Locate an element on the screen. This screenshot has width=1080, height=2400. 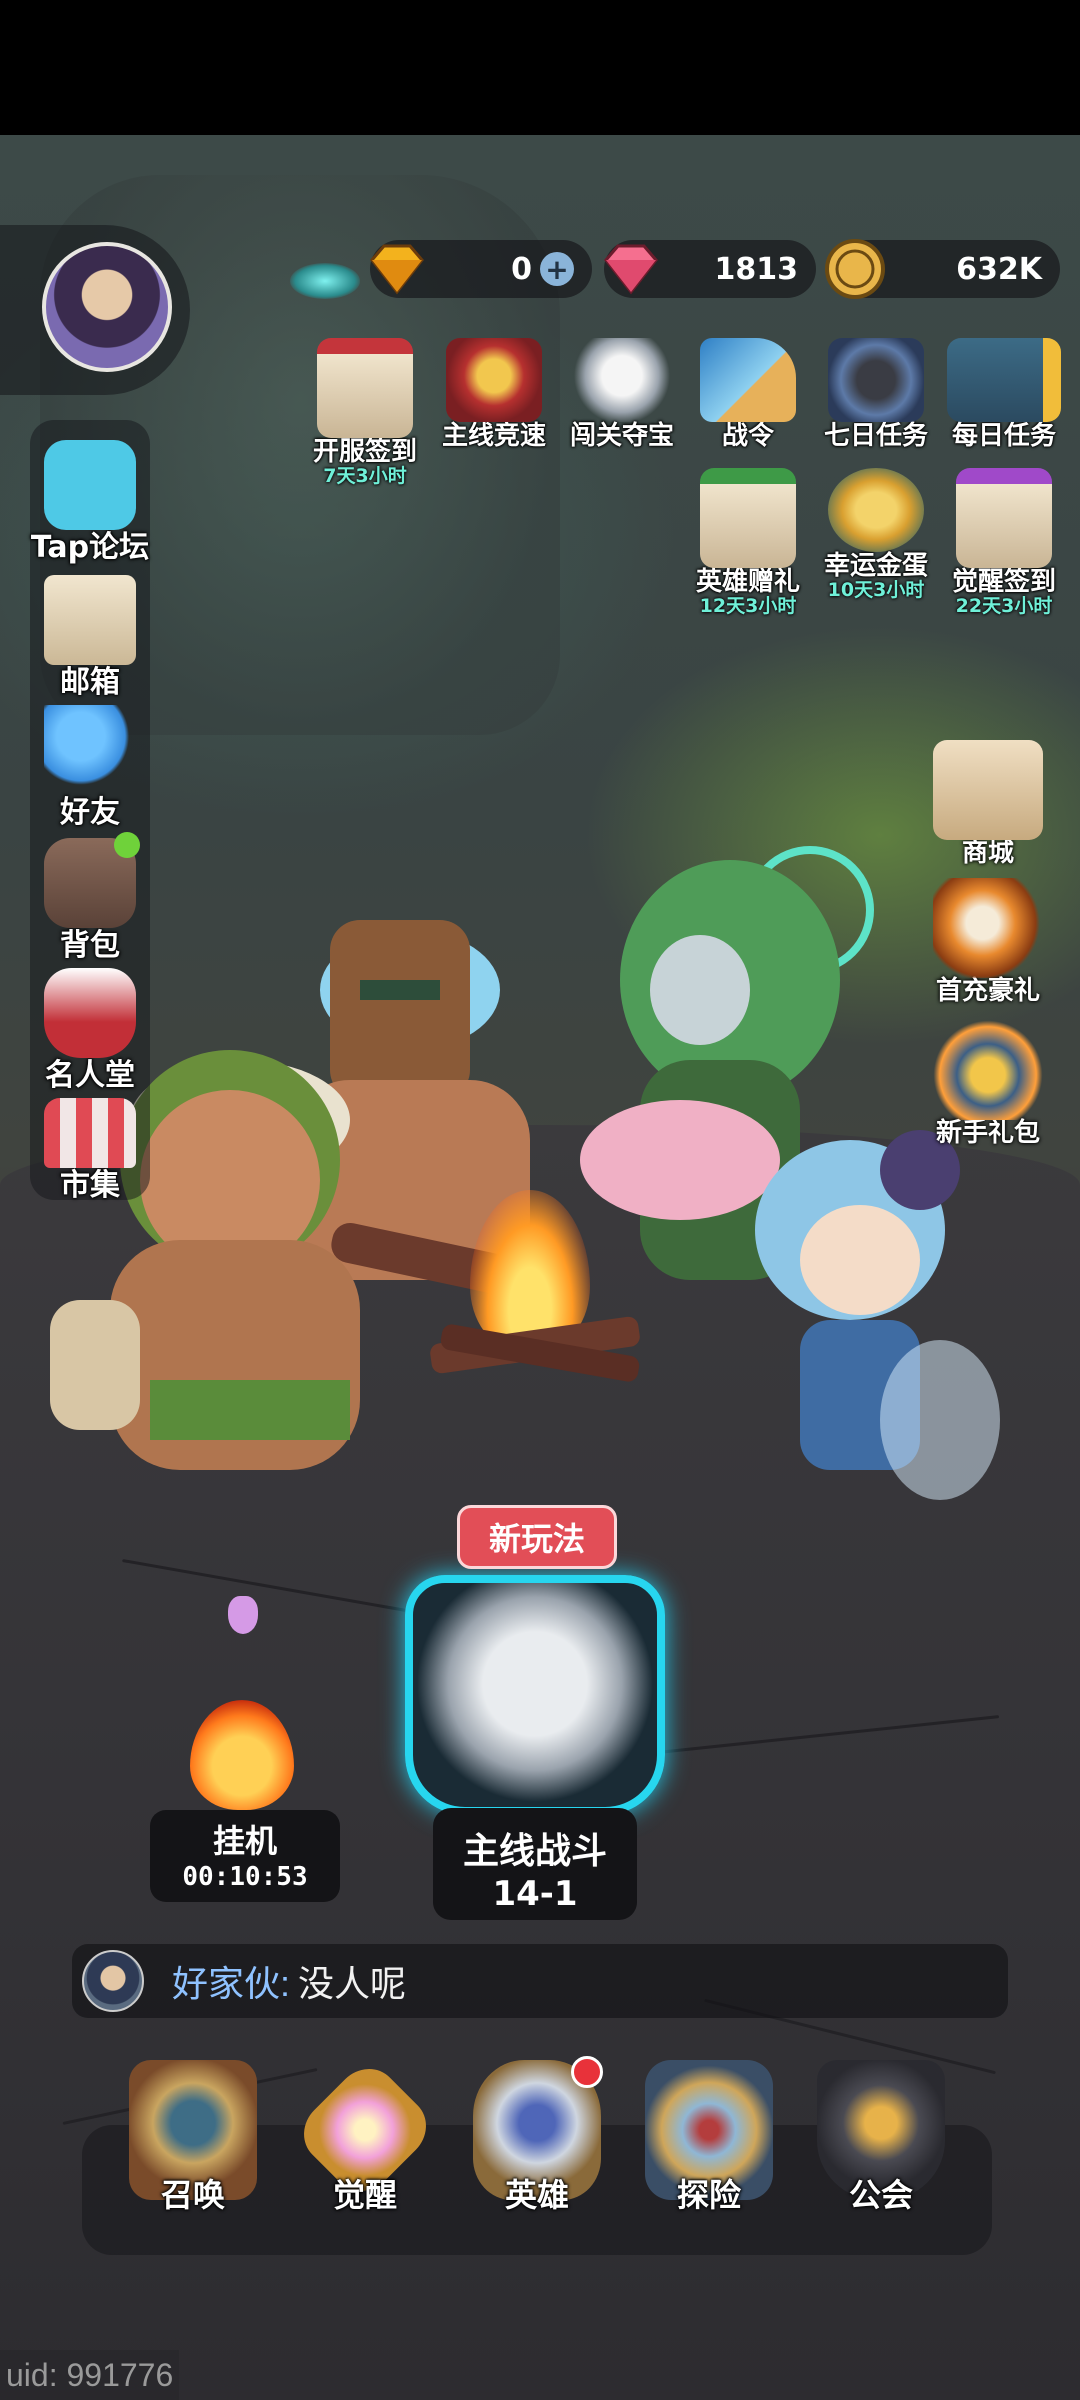
pink-gem-value: 1813 is located at coordinates (756, 269).